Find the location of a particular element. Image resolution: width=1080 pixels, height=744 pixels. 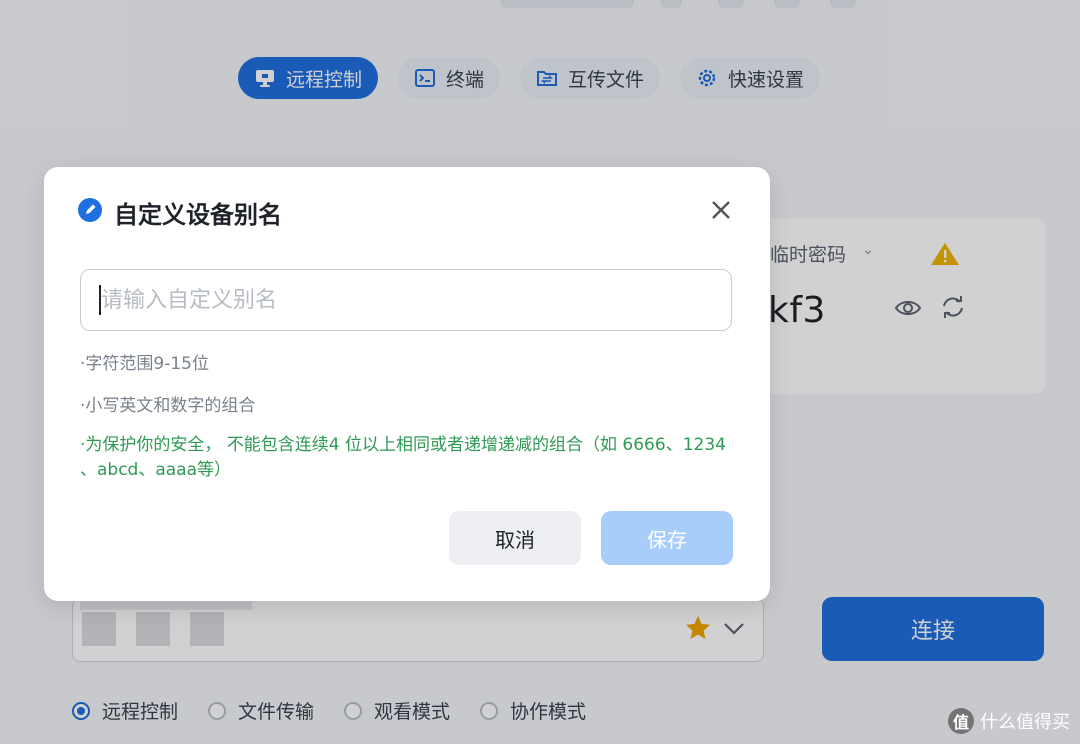

watermark: 值 什么值得买 is located at coordinates (1009, 721).